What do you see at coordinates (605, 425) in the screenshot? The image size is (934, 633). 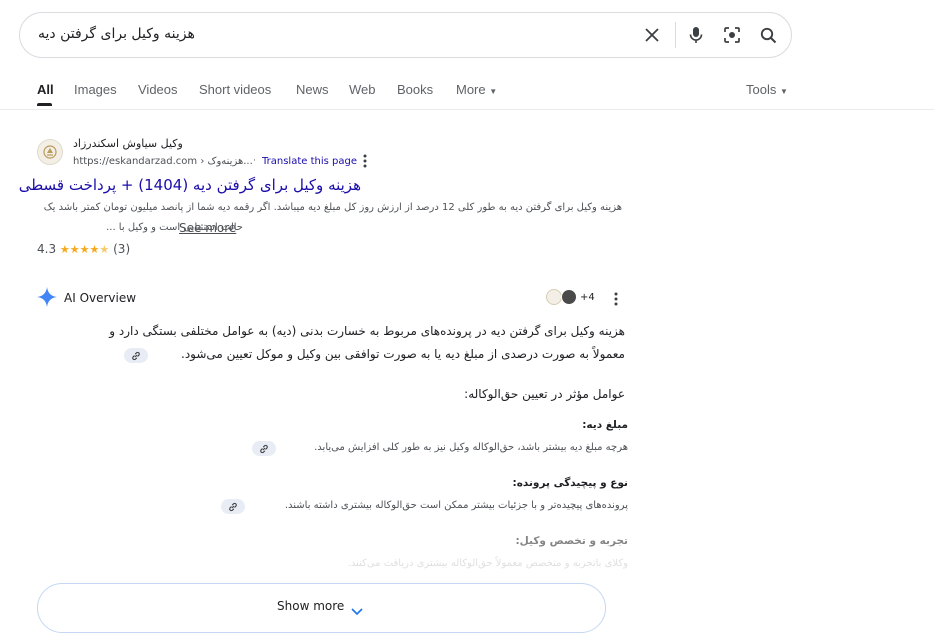 I see `factor-1-title: مبلغ دیه:` at bounding box center [605, 425].